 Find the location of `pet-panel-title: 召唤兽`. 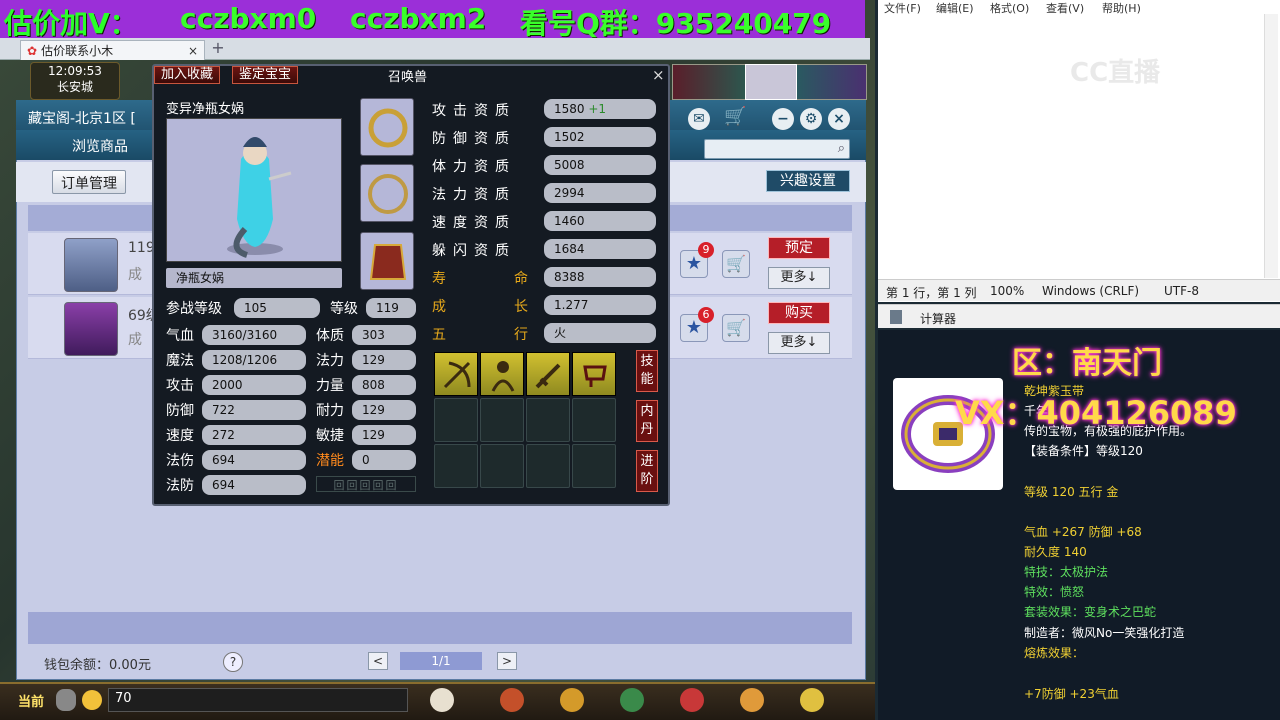

pet-panel-title: 召唤兽 is located at coordinates (408, 77).